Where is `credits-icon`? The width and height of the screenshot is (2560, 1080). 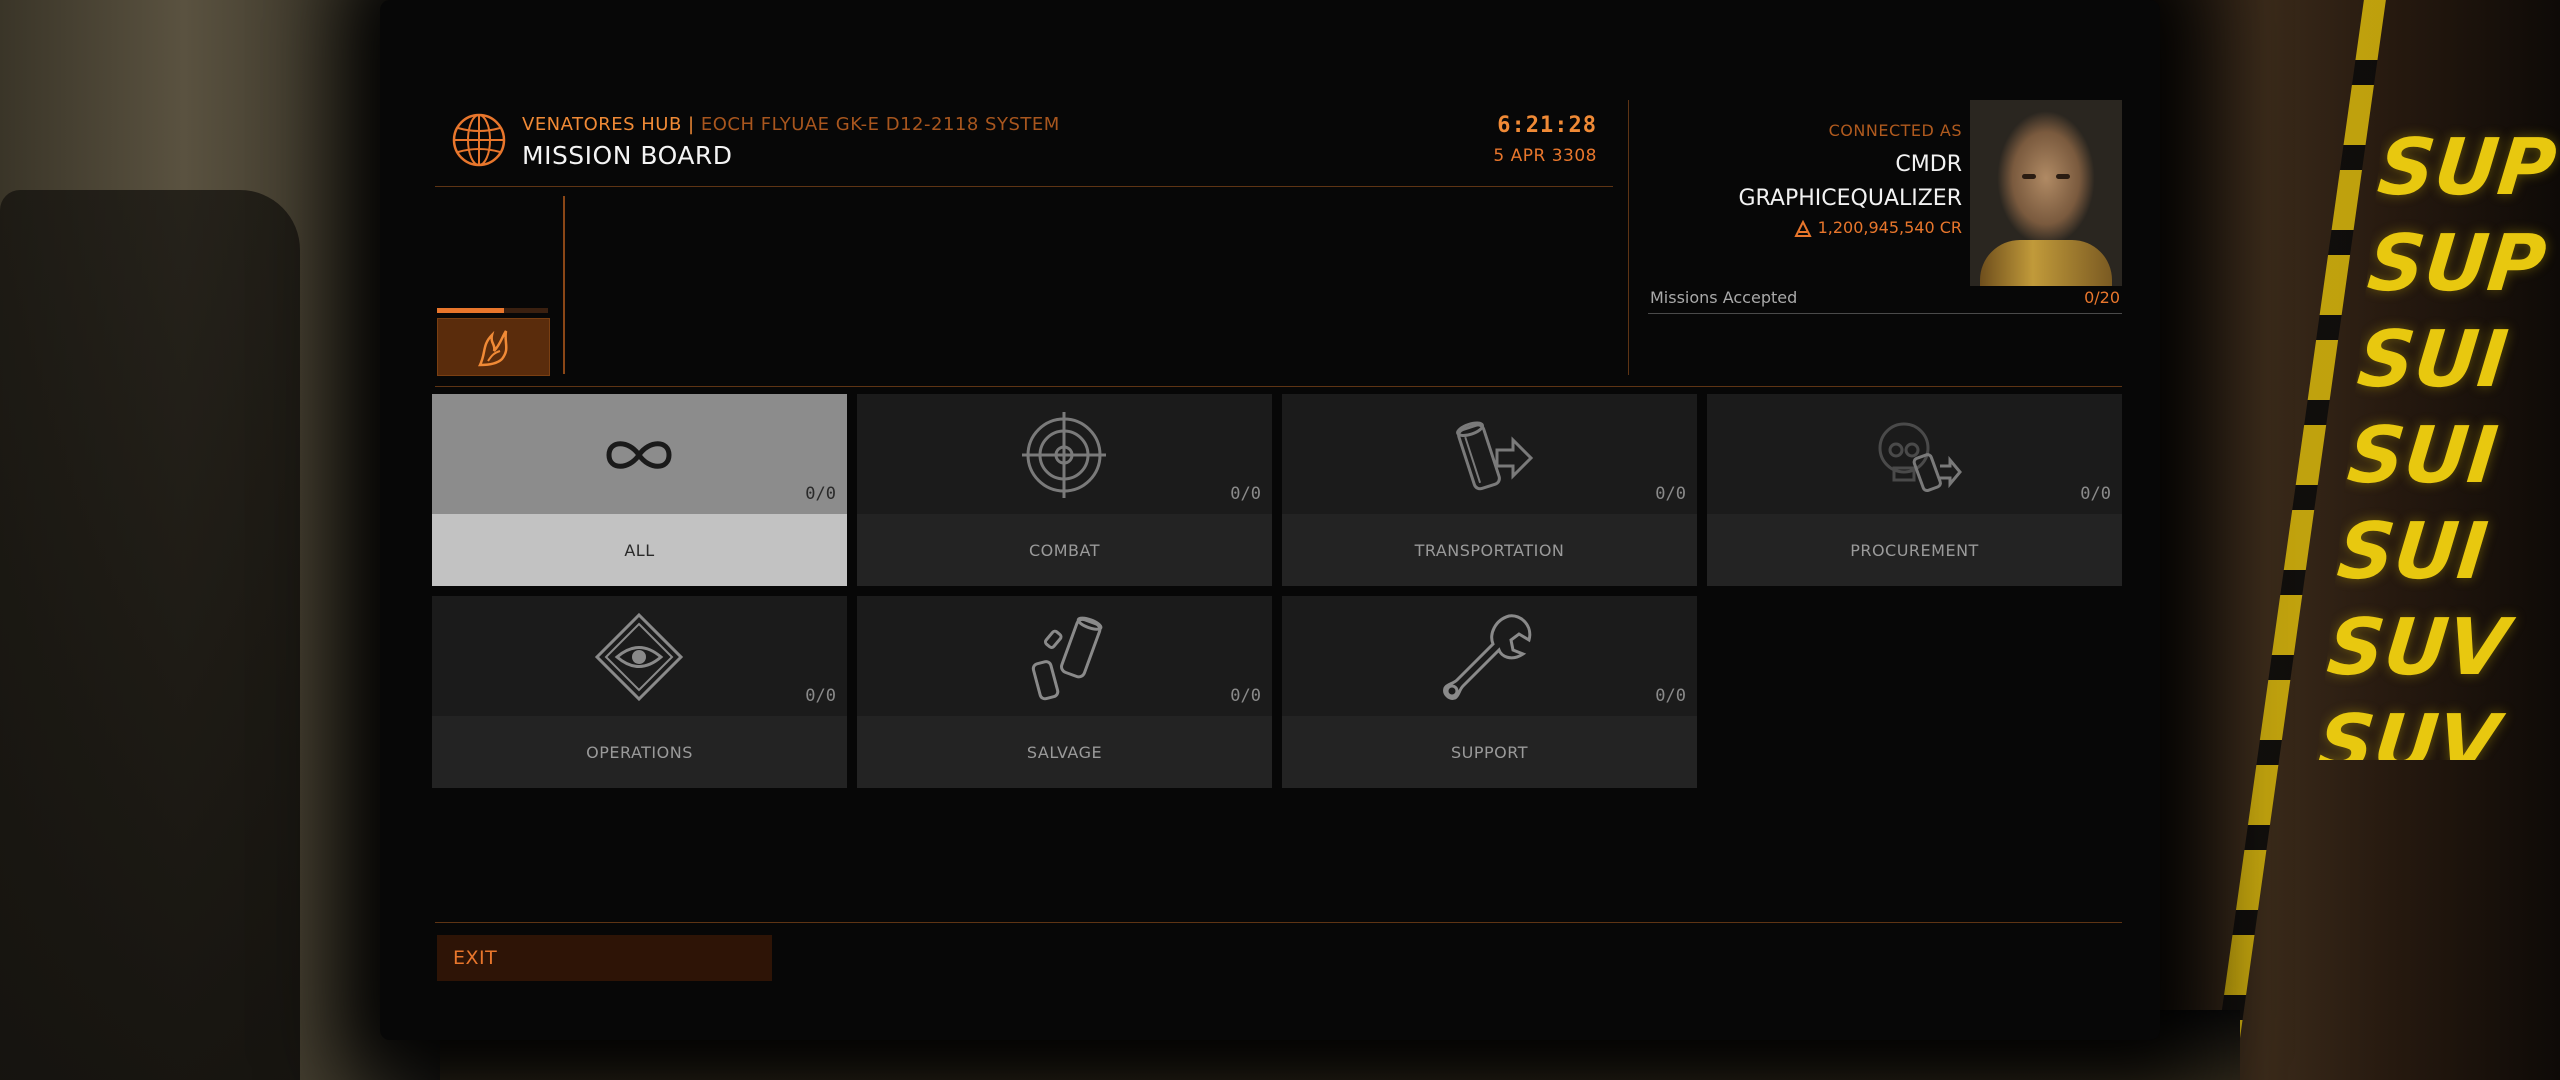
credits-icon is located at coordinates (1802, 228).